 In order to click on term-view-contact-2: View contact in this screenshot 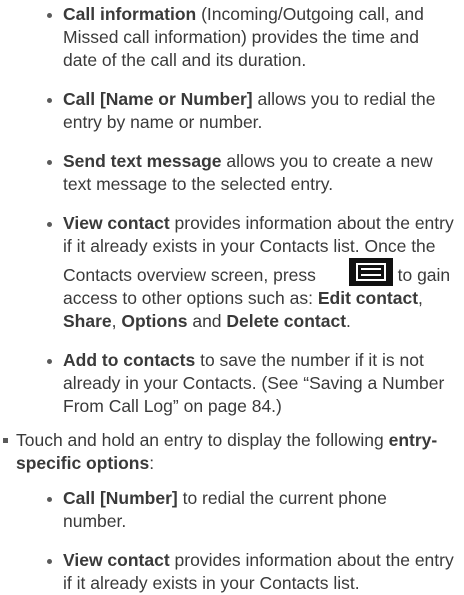, I will do `click(116, 560)`.